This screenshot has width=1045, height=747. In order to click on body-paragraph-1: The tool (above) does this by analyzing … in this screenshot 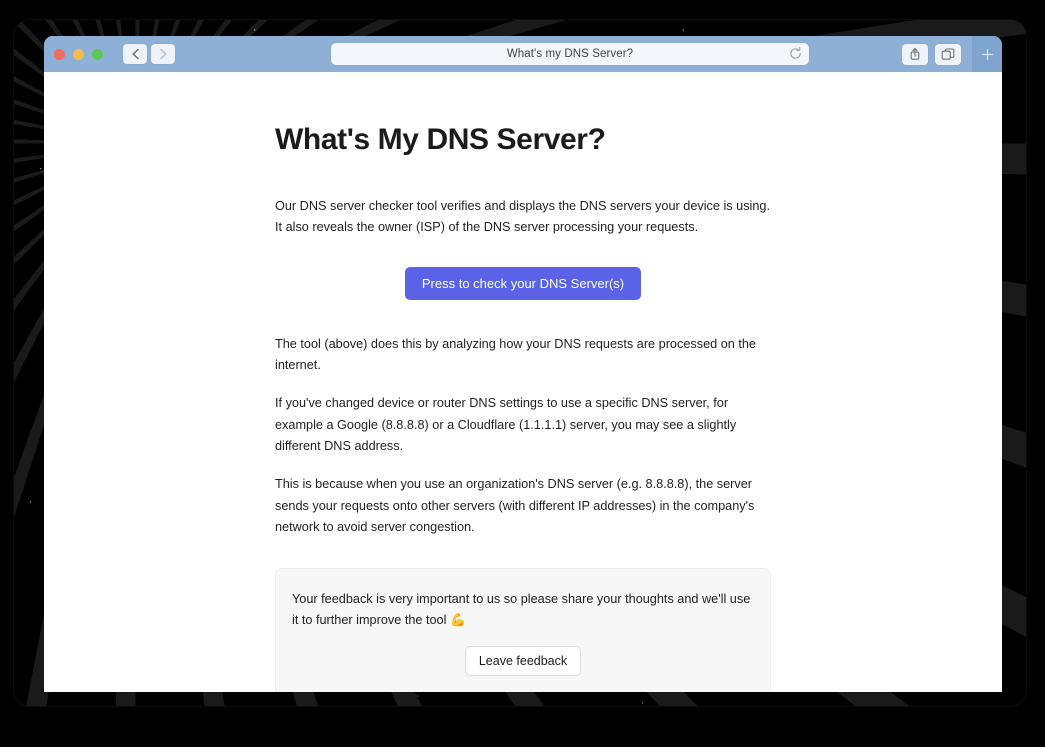, I will do `click(515, 354)`.